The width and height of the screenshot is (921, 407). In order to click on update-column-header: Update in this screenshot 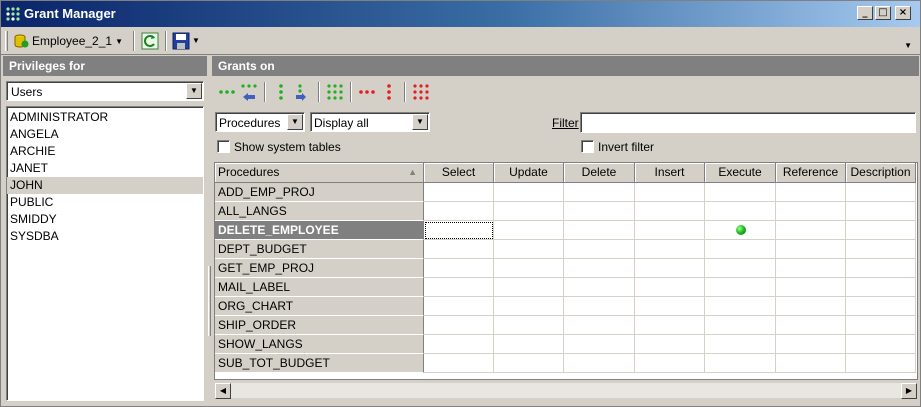, I will do `click(529, 173)`.